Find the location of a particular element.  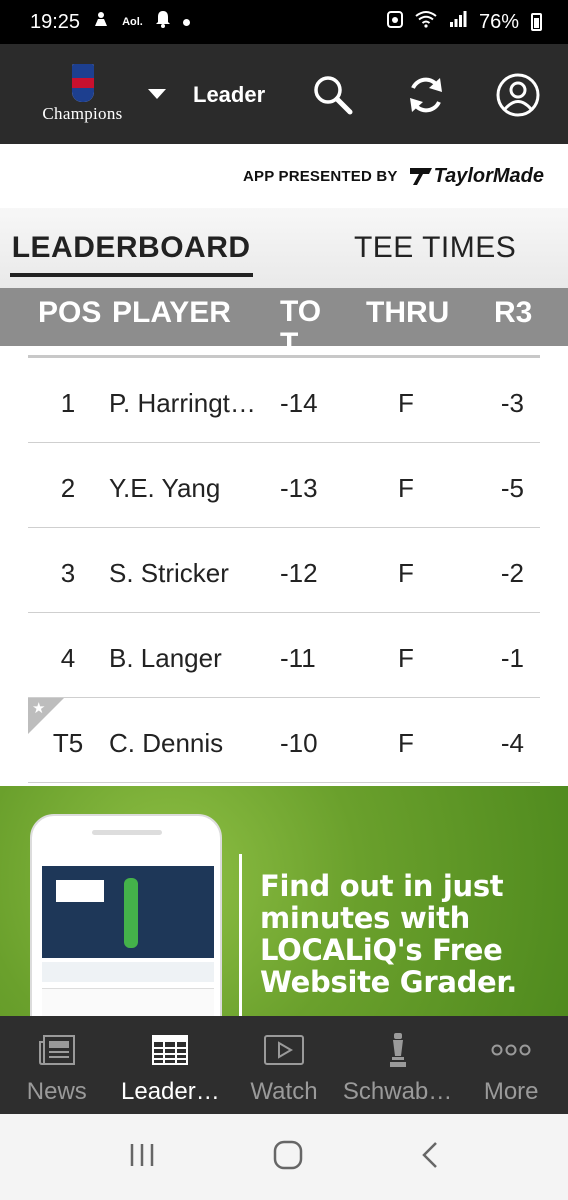

row-player: S. Stricker is located at coordinates (169, 573).